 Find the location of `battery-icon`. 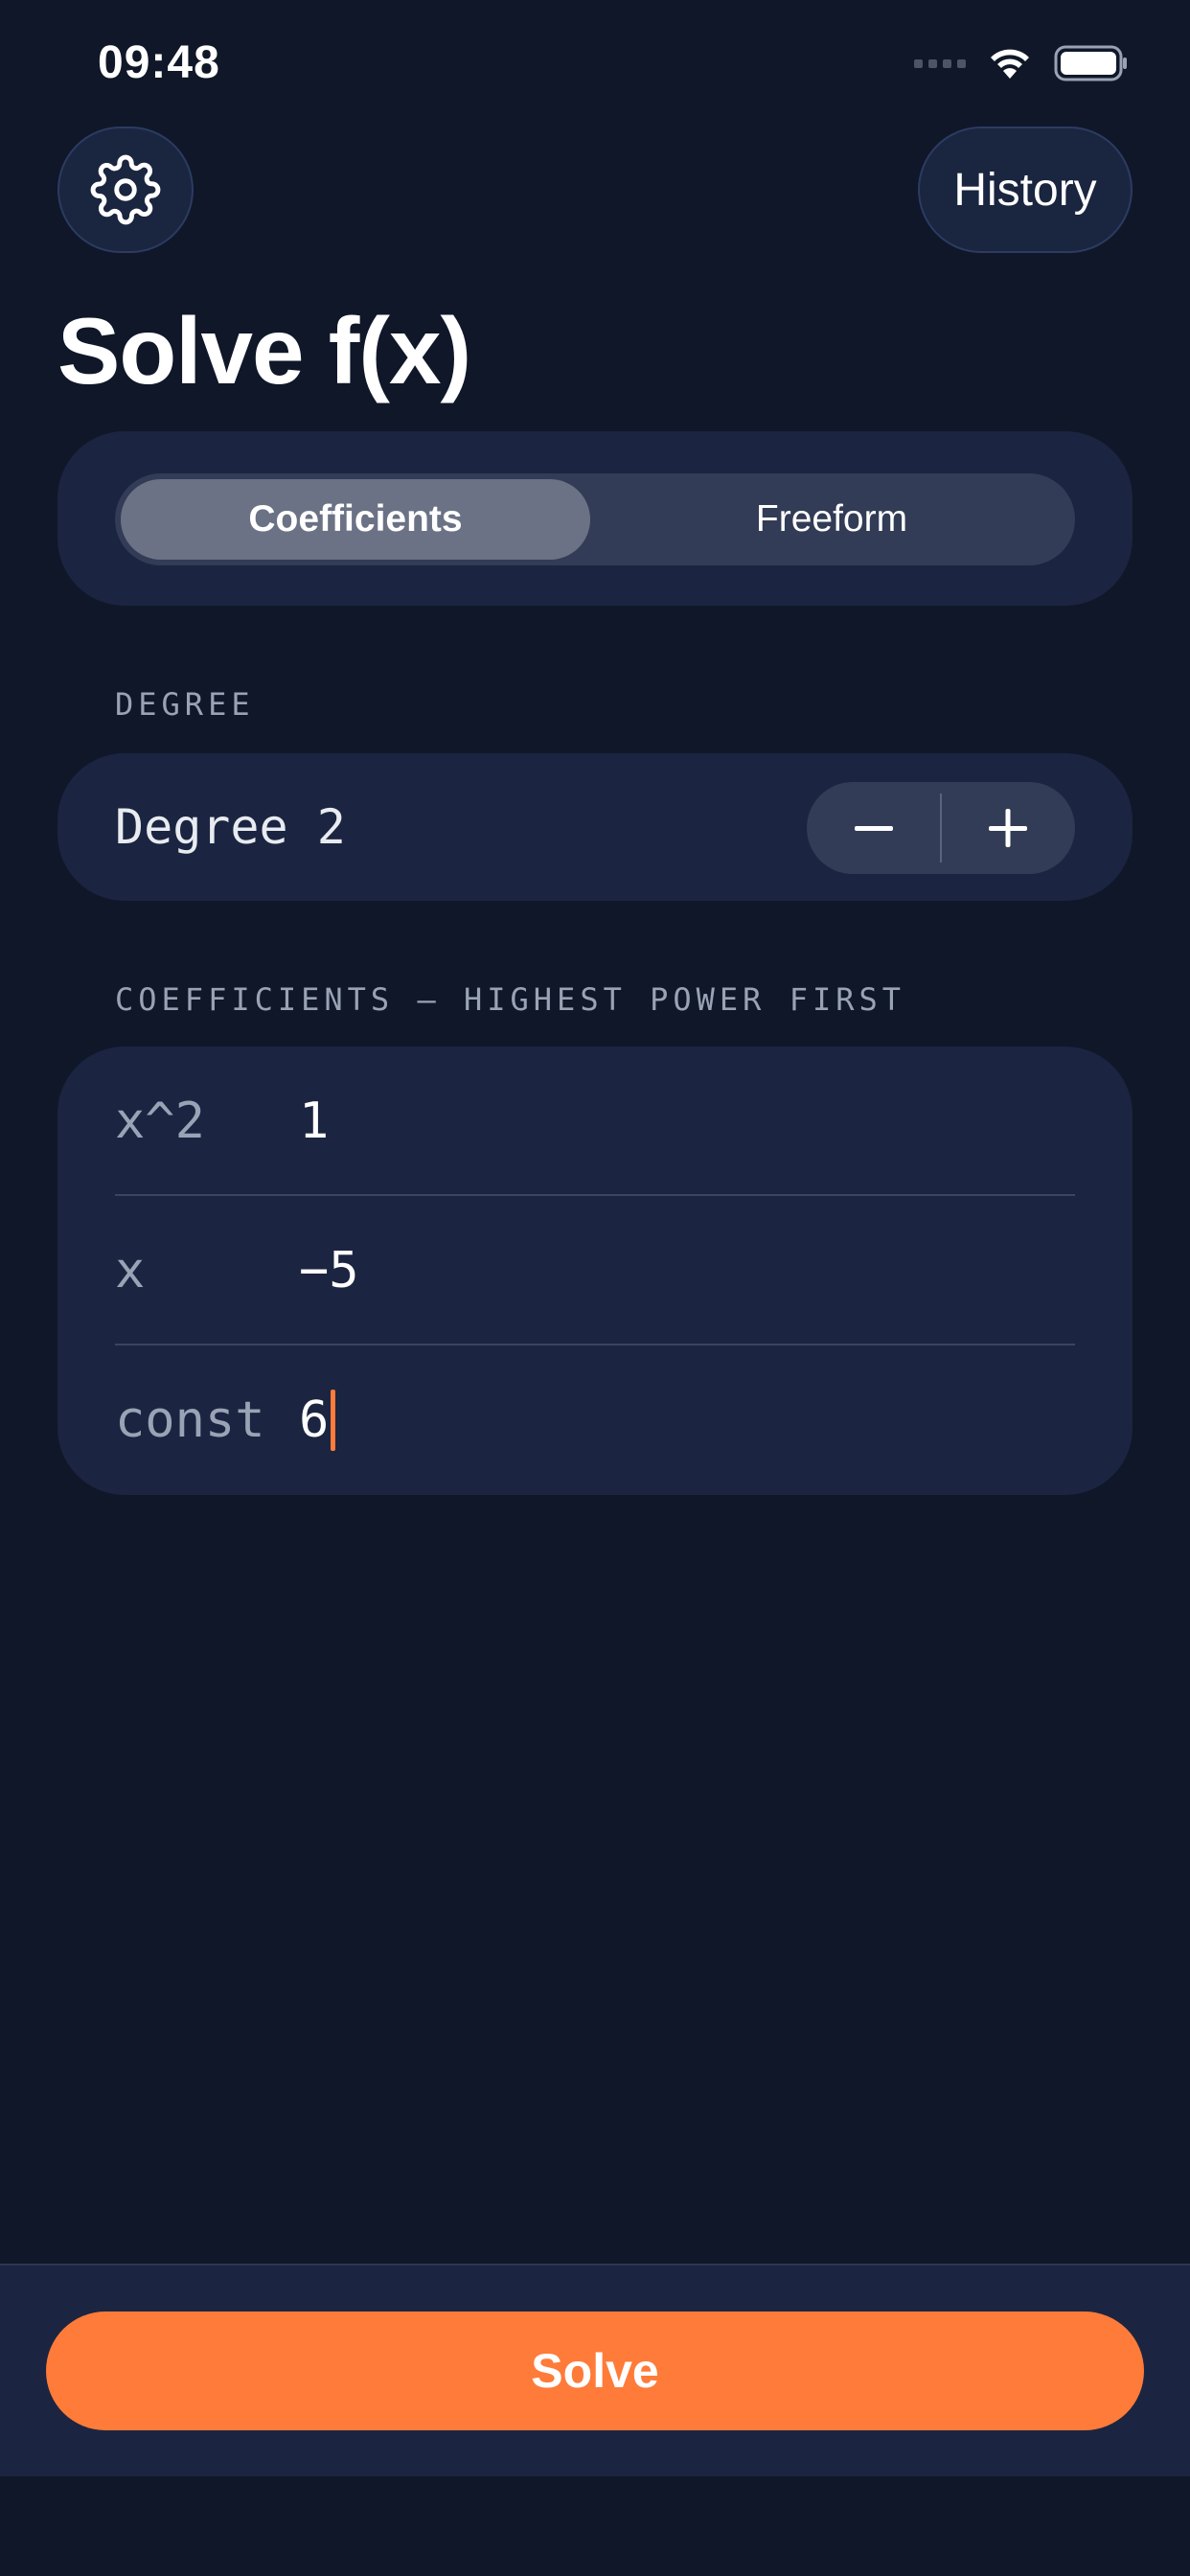

battery-icon is located at coordinates (1091, 63).